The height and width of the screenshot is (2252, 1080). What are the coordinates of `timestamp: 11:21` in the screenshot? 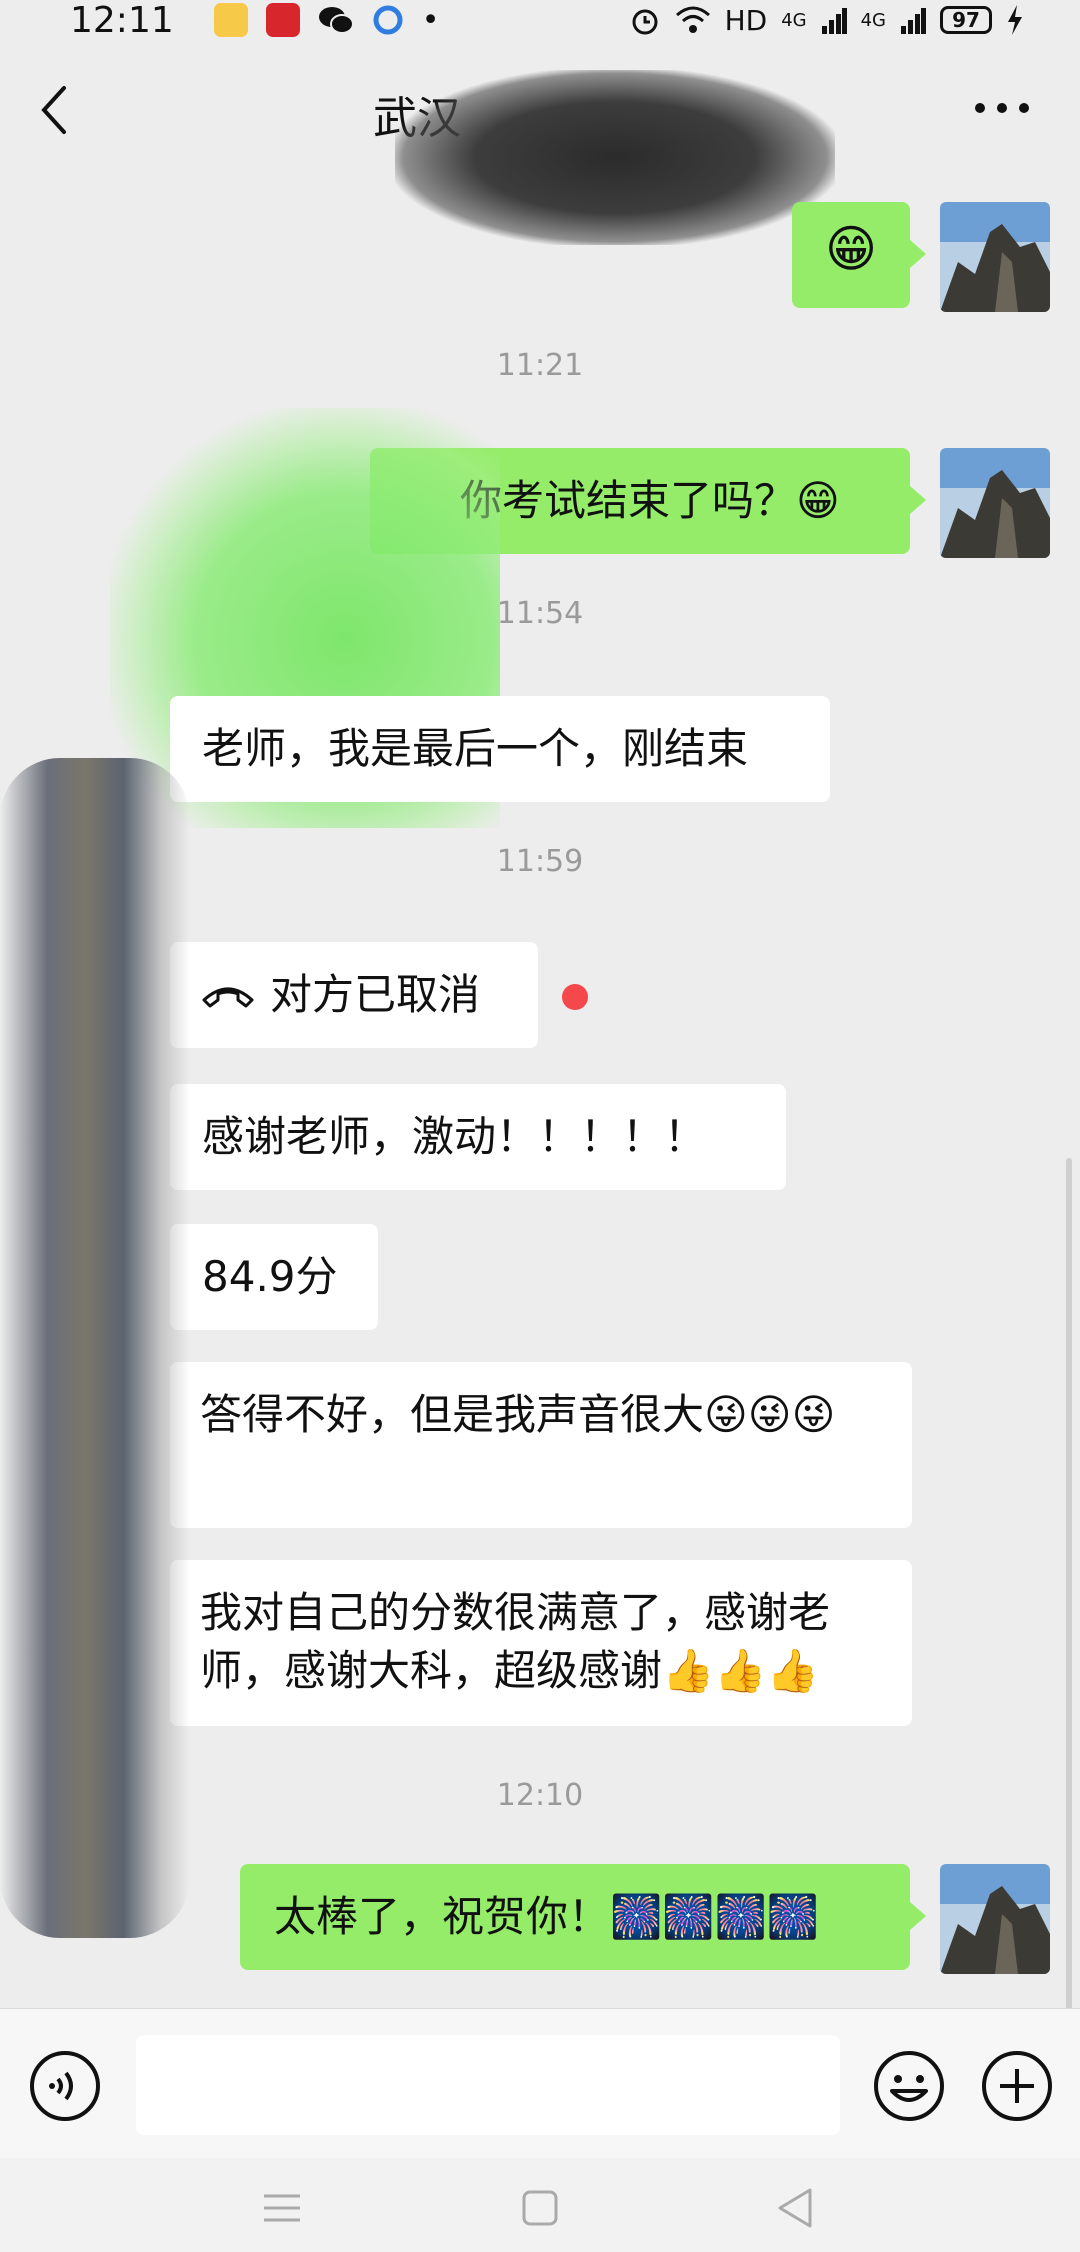 It's located at (540, 365).